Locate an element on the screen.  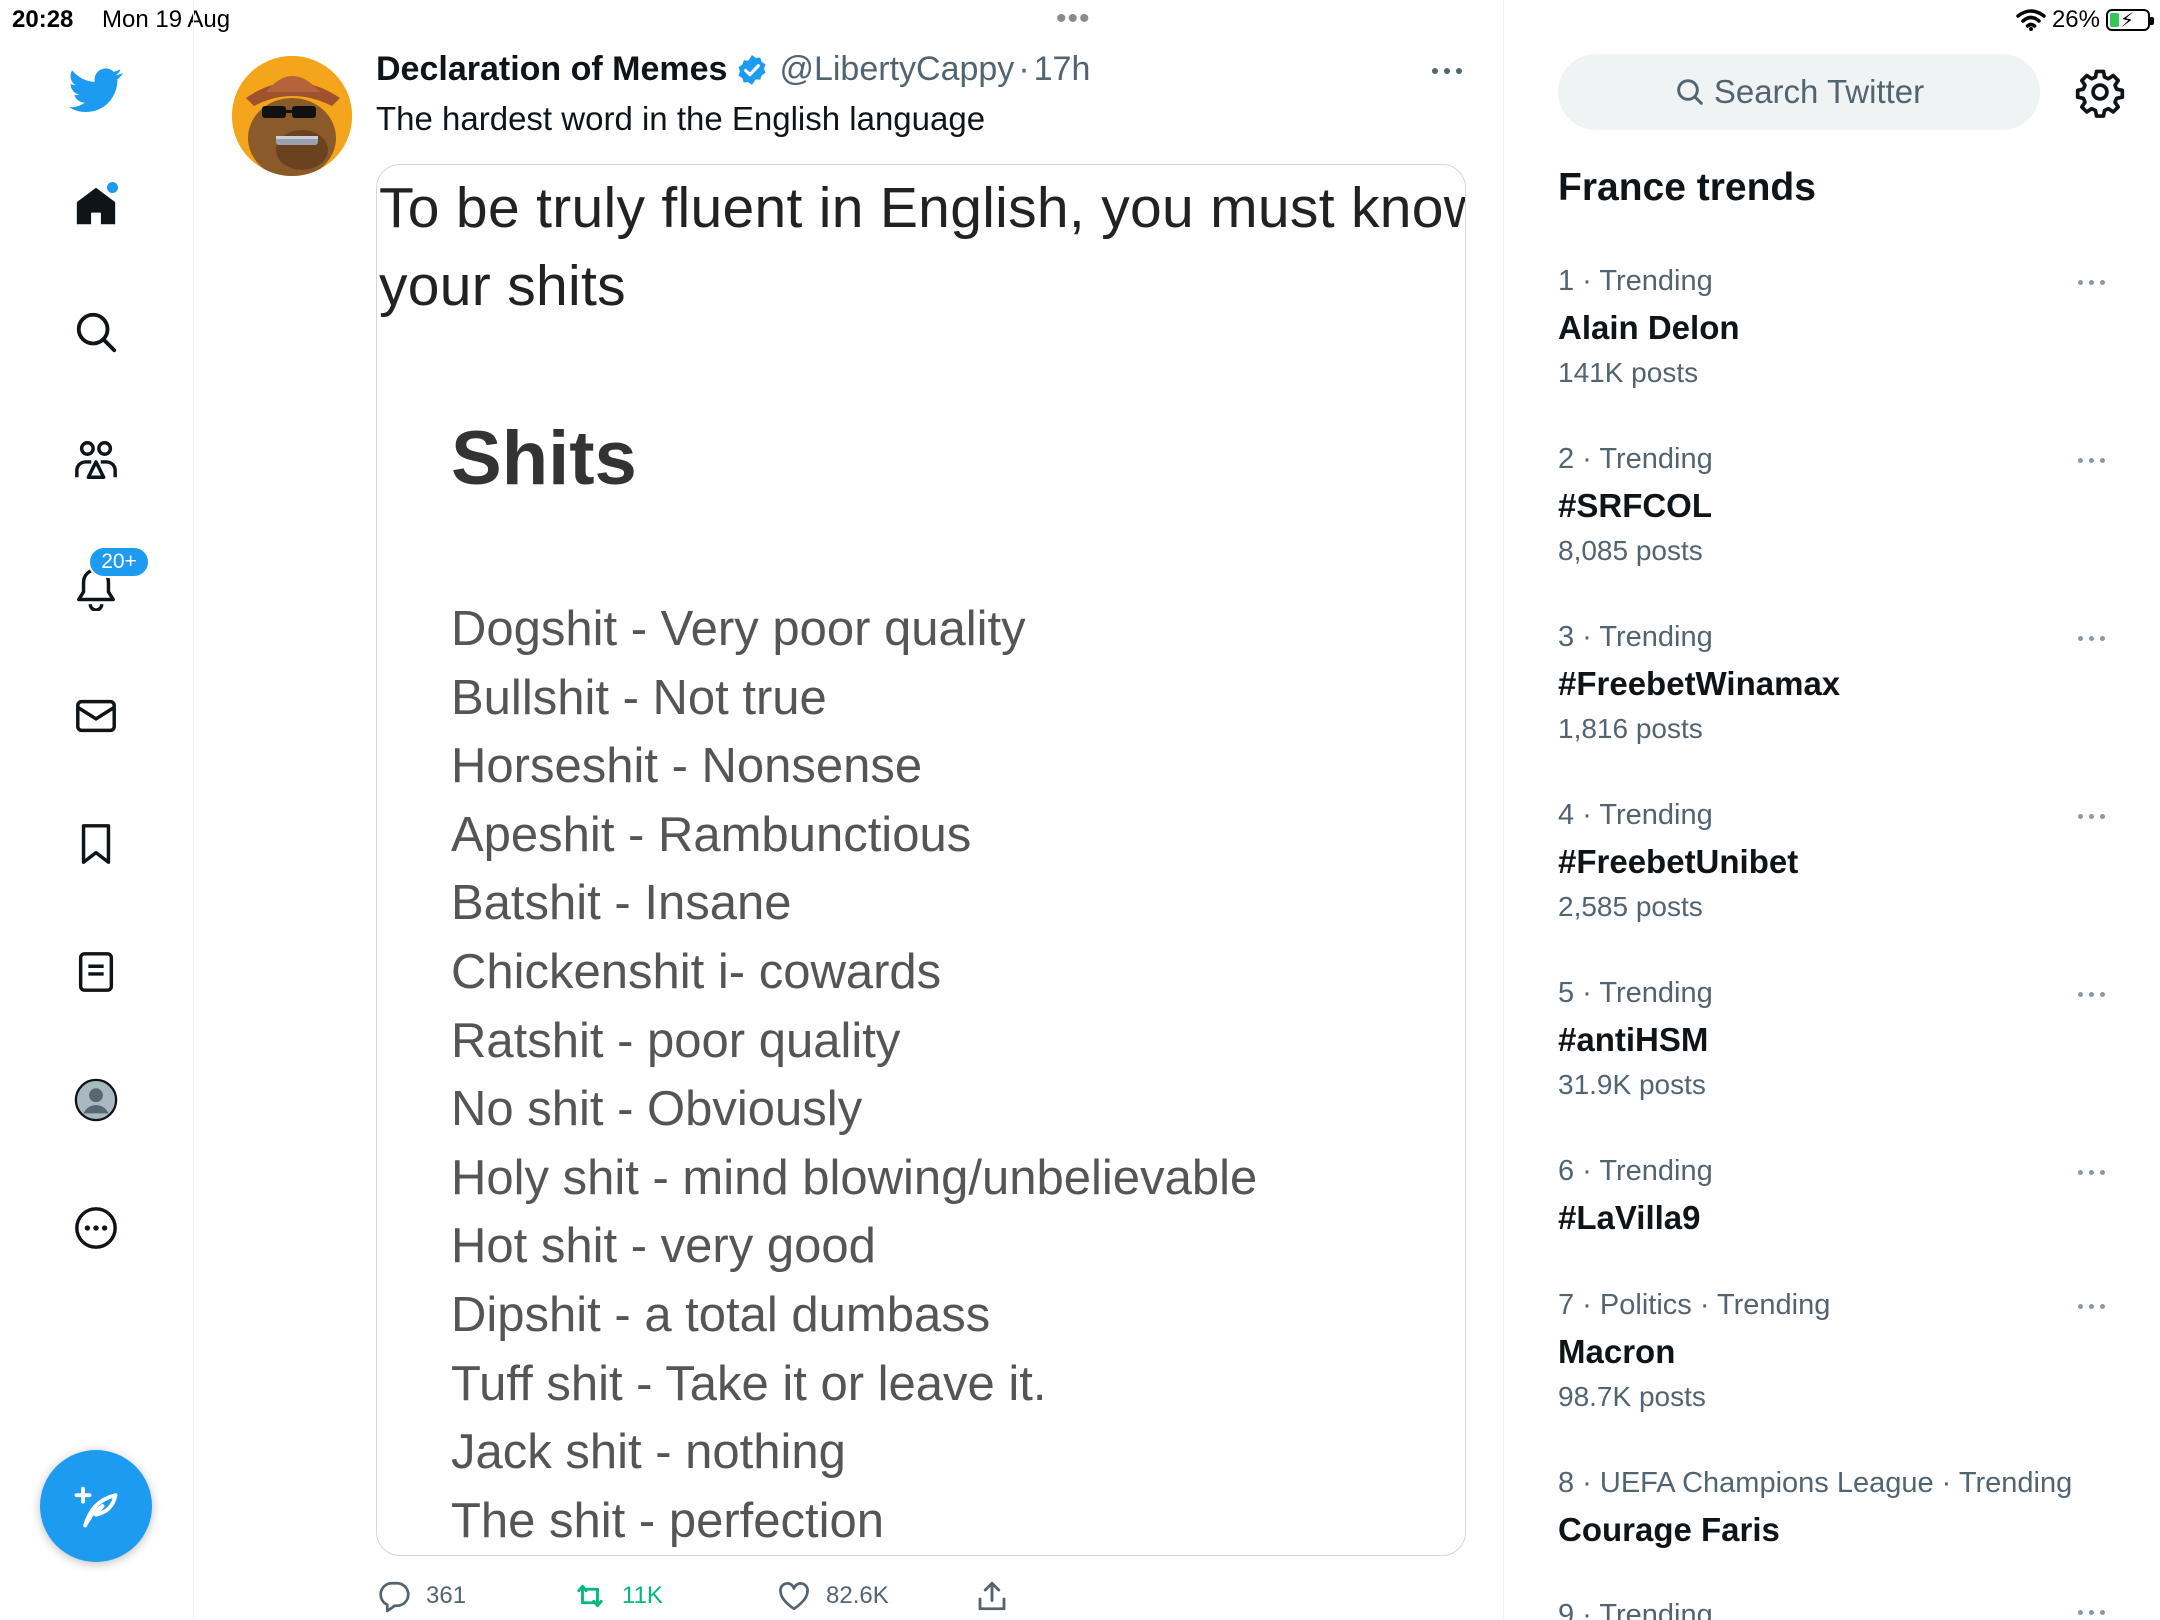
nav-lists is located at coordinates (96, 972).